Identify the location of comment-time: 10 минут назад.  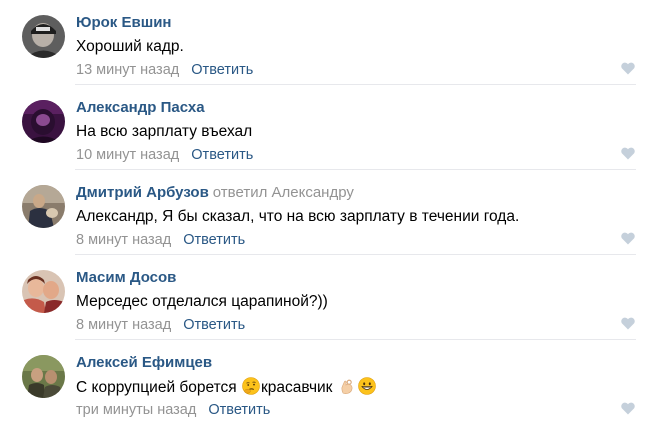
(127, 155).